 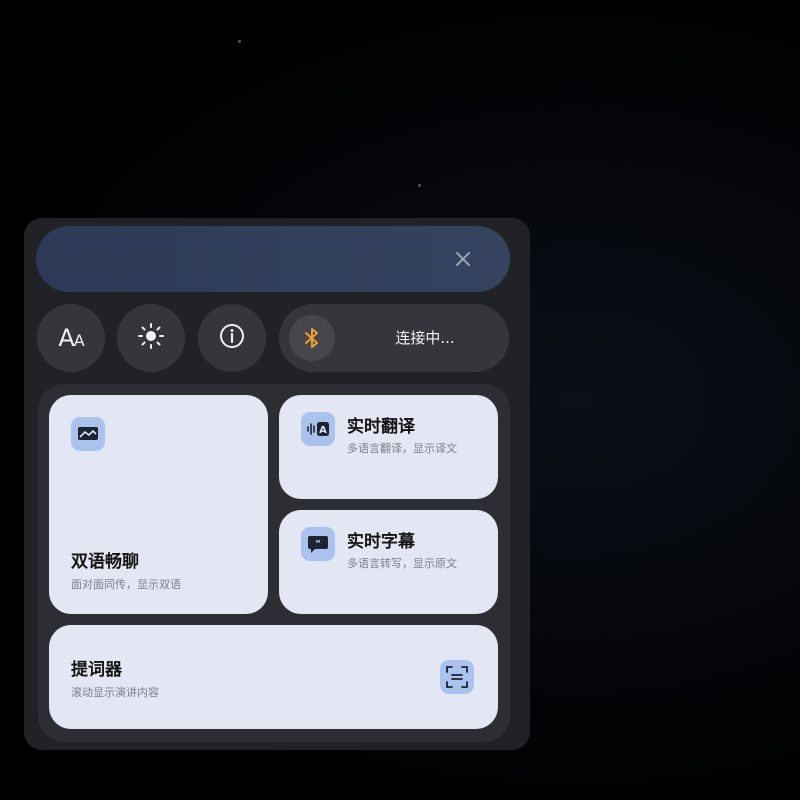 I want to click on card-title: 双语畅聊, so click(x=105, y=562).